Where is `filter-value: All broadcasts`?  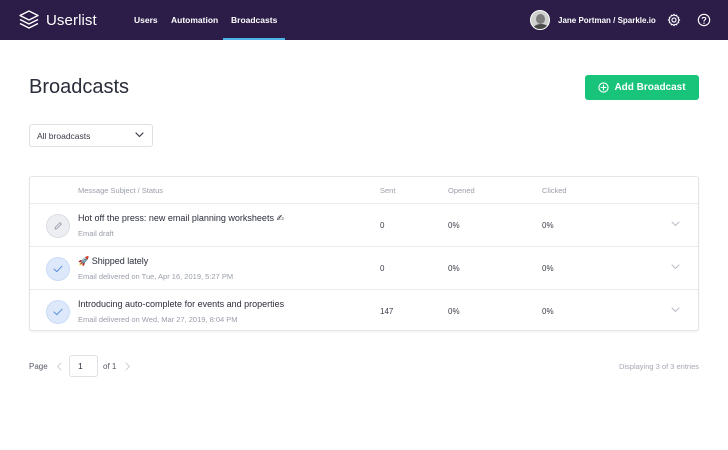
filter-value: All broadcasts is located at coordinates (64, 135).